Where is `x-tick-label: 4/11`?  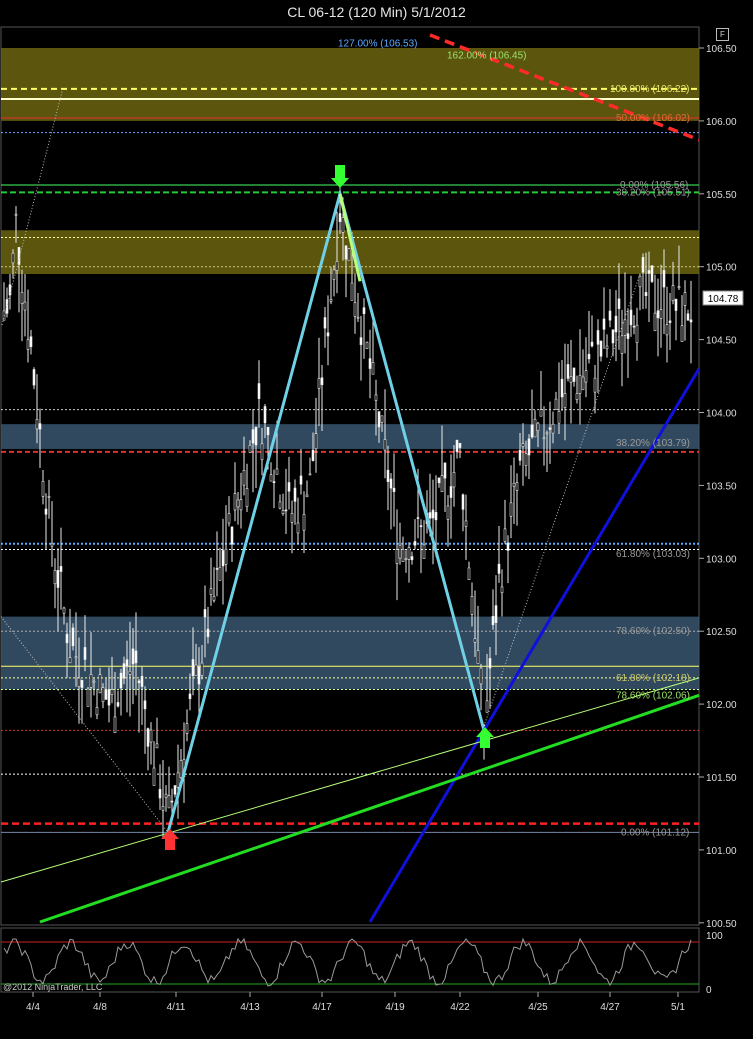
x-tick-label: 4/11 is located at coordinates (176, 1007).